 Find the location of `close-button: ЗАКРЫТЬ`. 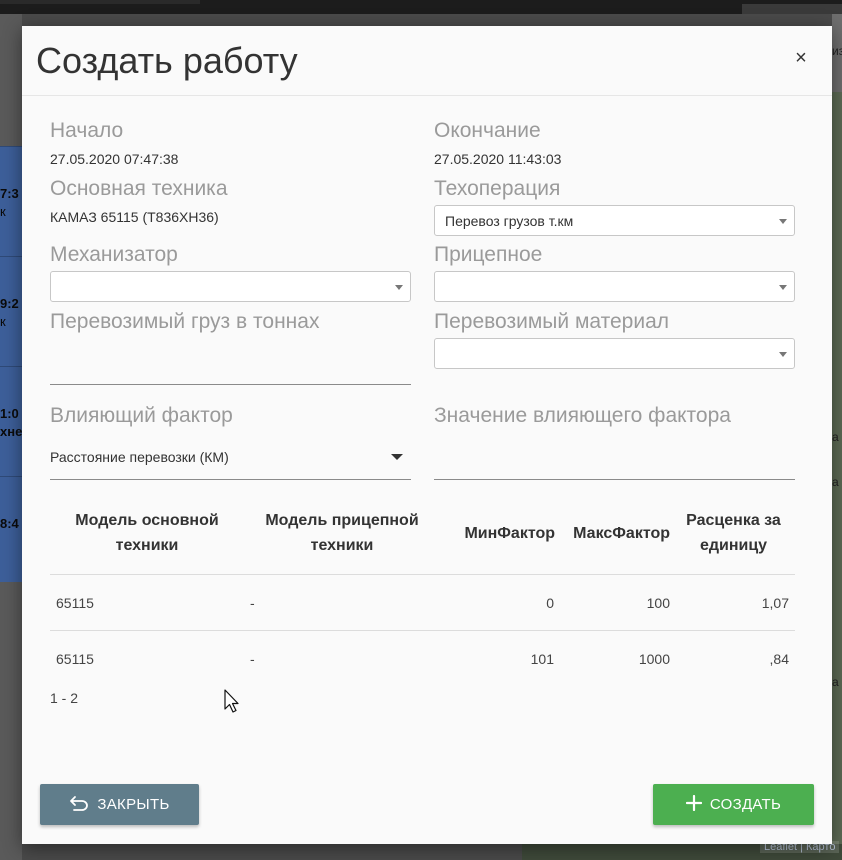

close-button: ЗАКРЫТЬ is located at coordinates (119, 804).